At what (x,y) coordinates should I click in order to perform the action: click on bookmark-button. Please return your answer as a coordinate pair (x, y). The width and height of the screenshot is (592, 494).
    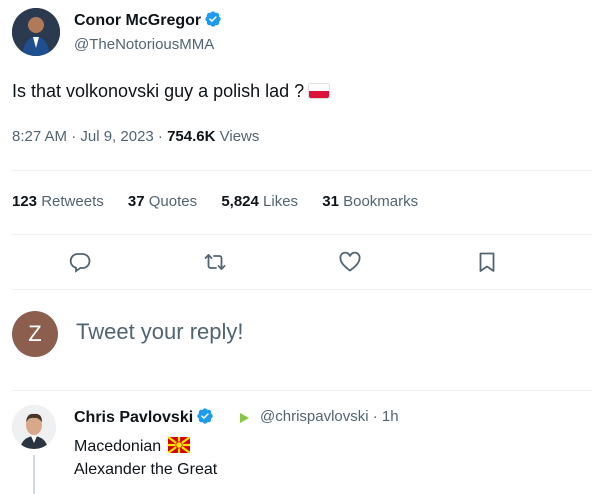
    Looking at the image, I should click on (487, 262).